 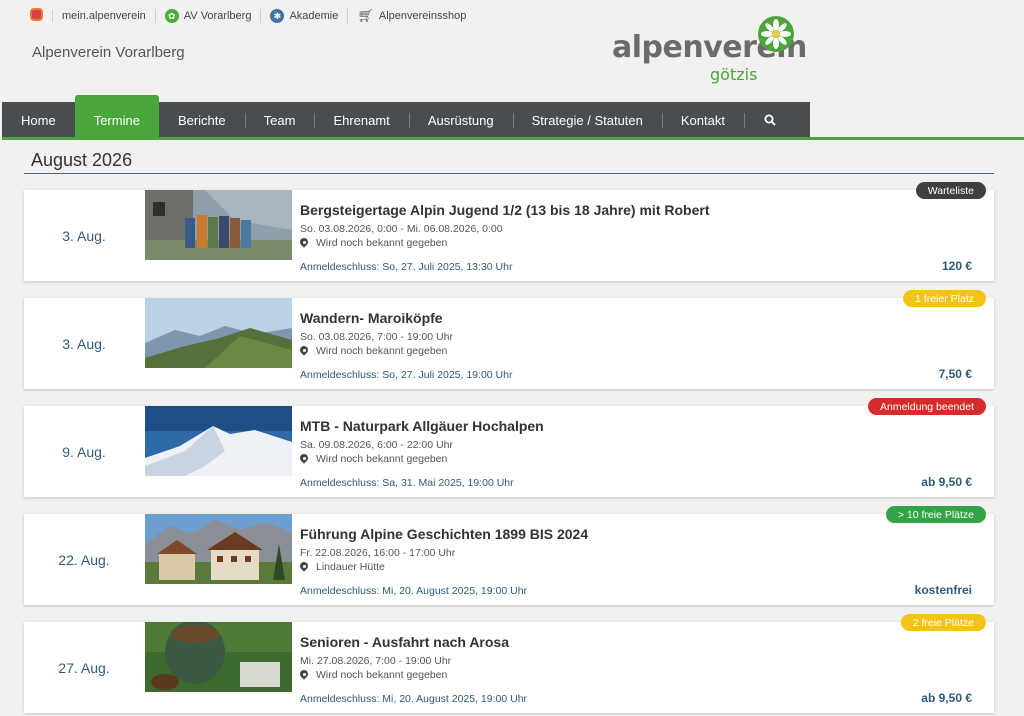 I want to click on event-date: 27. Aug., so click(x=84, y=667).